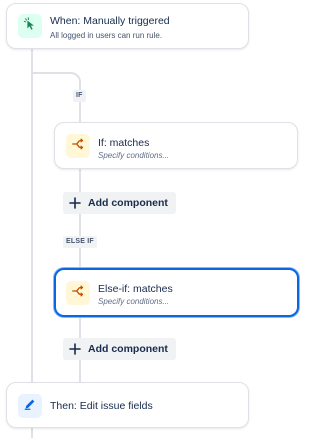 This screenshot has width=320, height=438. I want to click on cursor-click-icon, so click(30, 26).